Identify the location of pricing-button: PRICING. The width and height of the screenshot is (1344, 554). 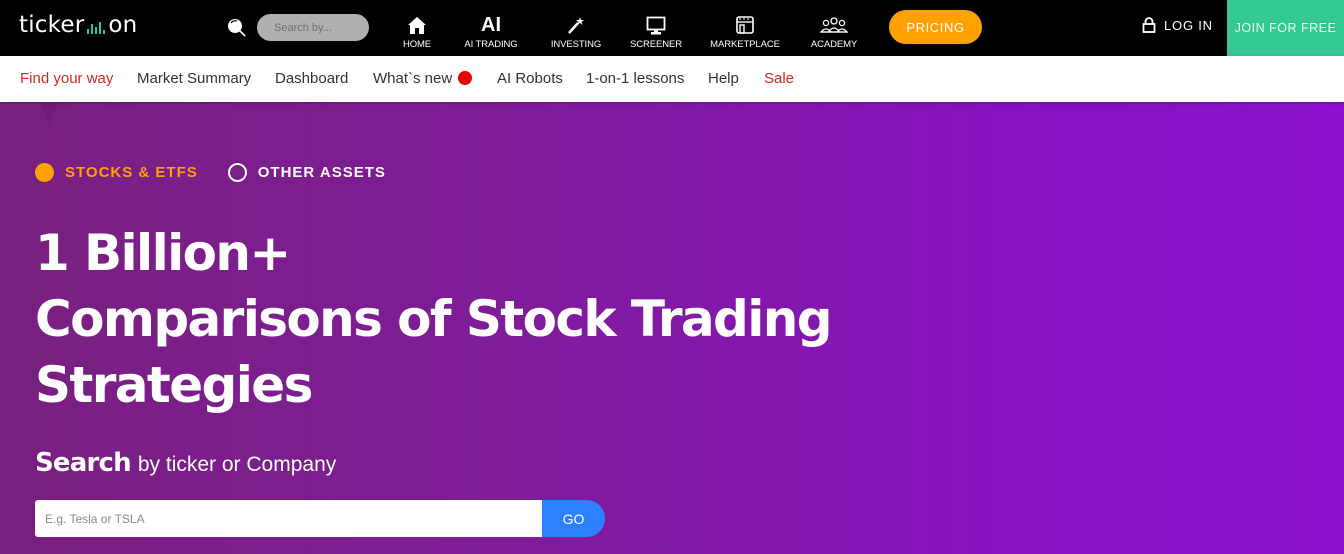
(935, 27).